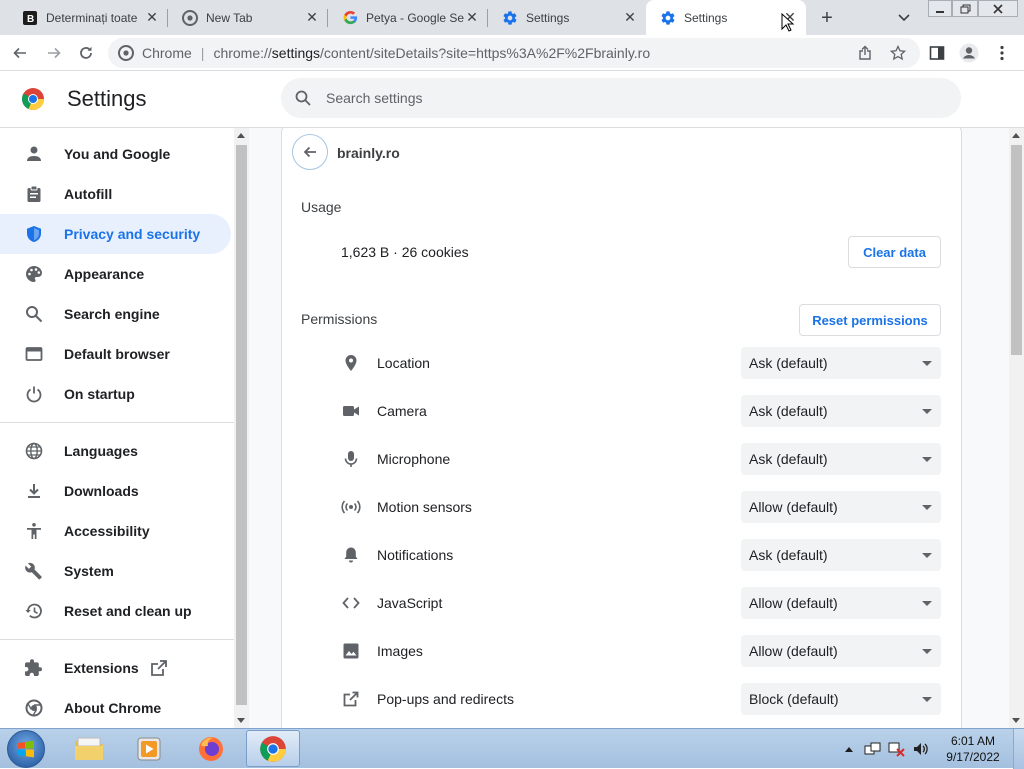 The image size is (1024, 769). What do you see at coordinates (115, 531) in the screenshot?
I see `sidebar-item-accessibility: Accessibility` at bounding box center [115, 531].